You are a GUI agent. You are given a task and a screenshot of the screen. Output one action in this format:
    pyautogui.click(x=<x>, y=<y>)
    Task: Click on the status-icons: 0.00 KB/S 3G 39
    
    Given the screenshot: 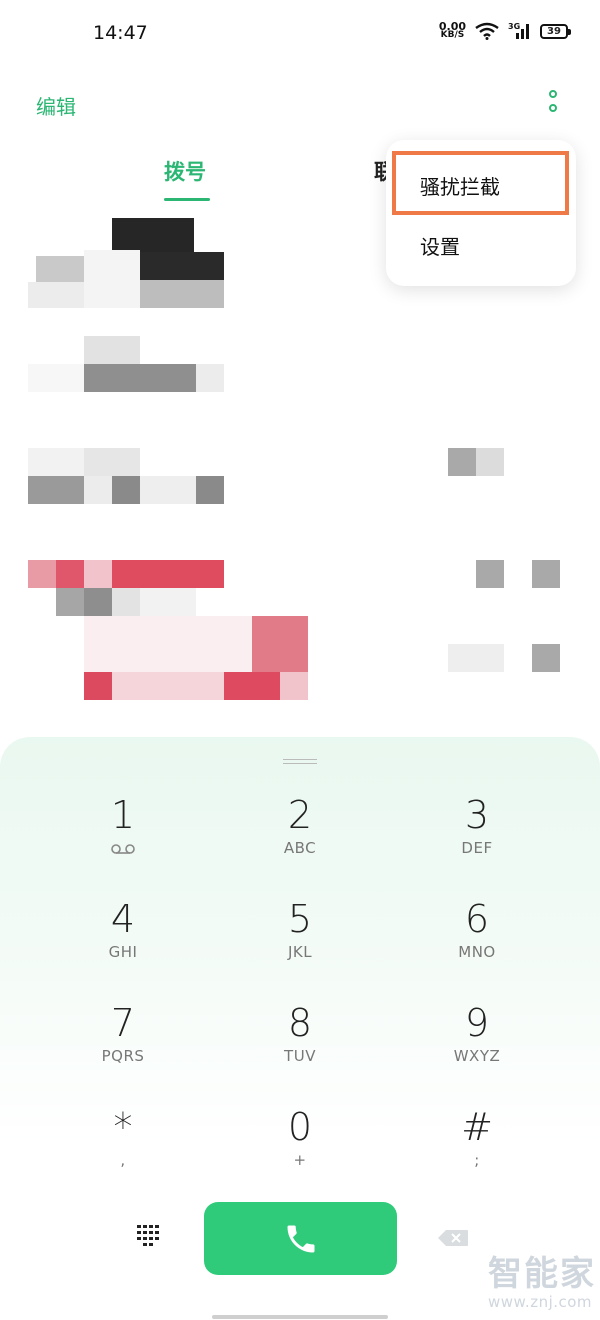 What is the action you would take?
    pyautogui.click(x=505, y=30)
    